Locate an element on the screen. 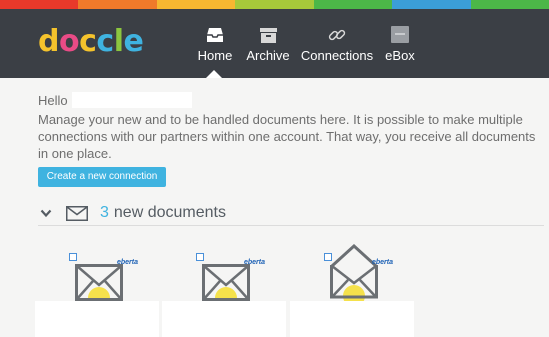  logo-letter: d is located at coordinates (48, 41).